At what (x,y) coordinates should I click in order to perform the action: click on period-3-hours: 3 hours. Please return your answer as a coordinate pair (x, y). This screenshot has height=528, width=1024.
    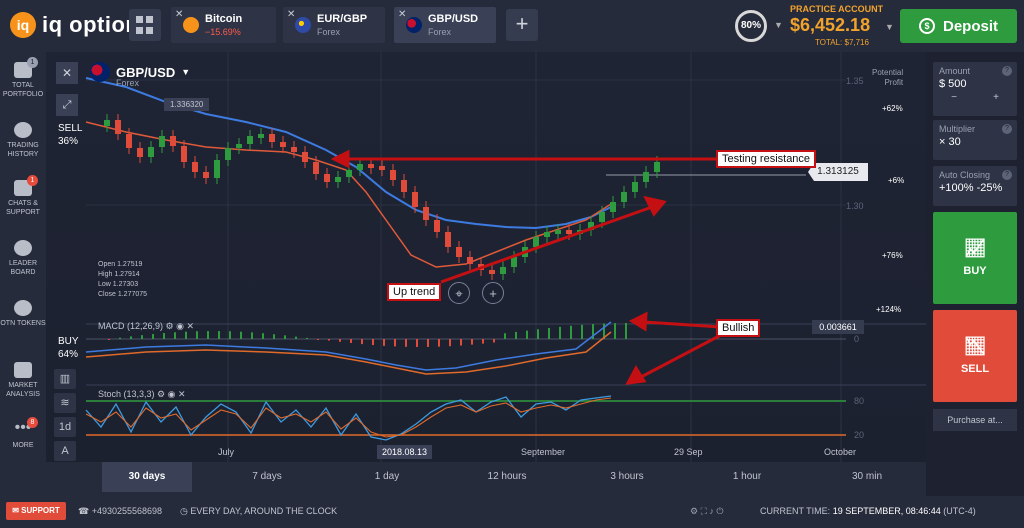
    Looking at the image, I should click on (627, 477).